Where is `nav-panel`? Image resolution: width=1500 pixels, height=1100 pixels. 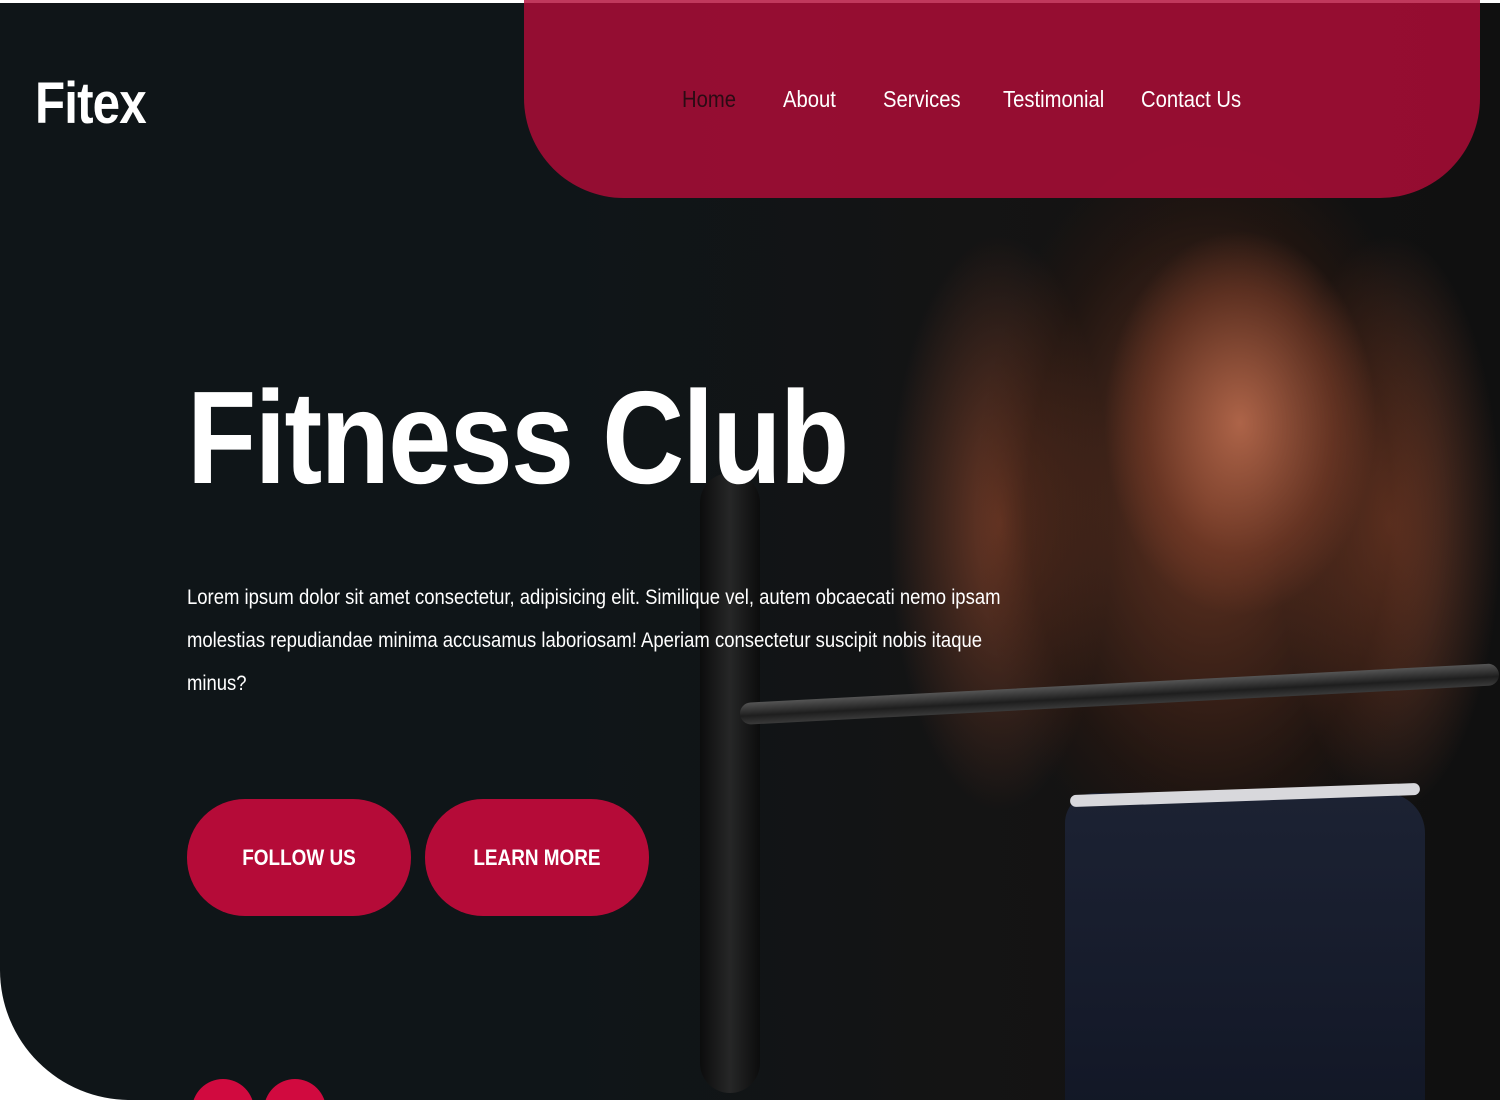 nav-panel is located at coordinates (1002, 99).